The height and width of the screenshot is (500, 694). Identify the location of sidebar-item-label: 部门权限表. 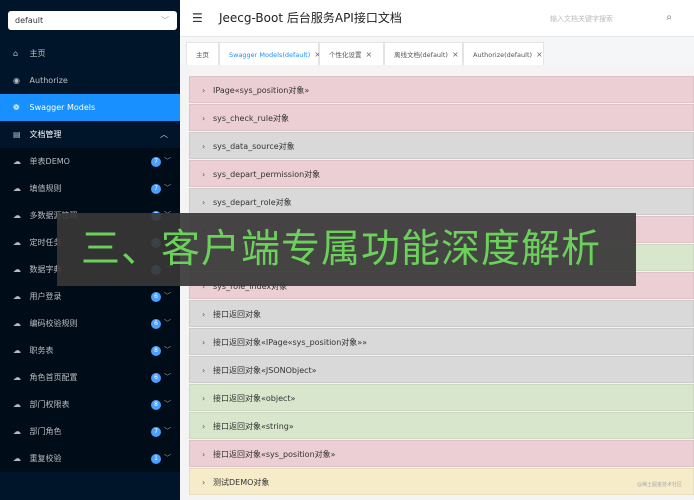
(49, 404).